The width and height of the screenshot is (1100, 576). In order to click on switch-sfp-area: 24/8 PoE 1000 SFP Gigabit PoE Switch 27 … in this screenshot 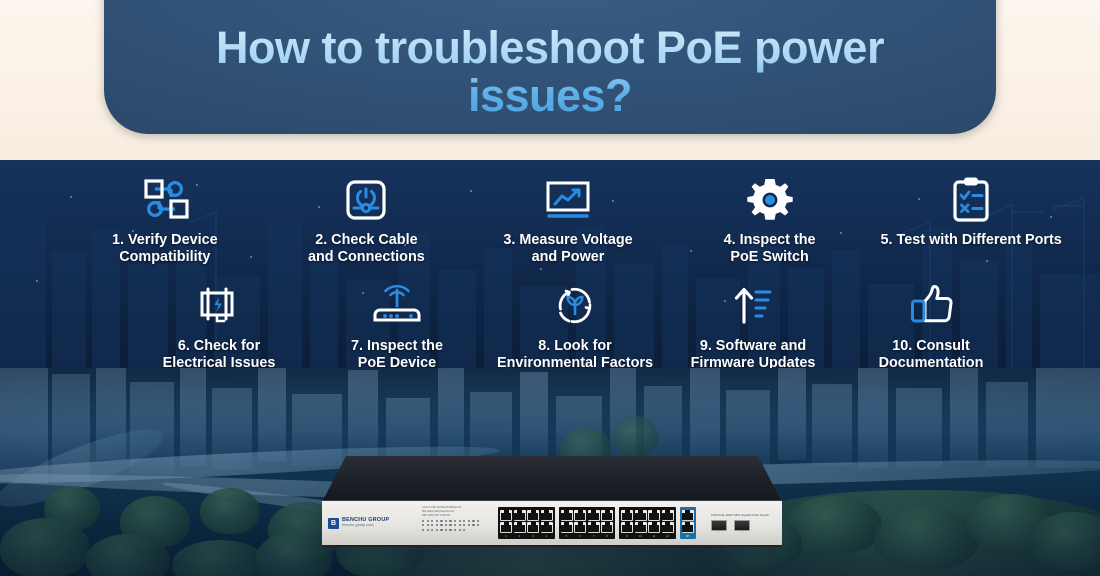, I will do `click(745, 523)`.